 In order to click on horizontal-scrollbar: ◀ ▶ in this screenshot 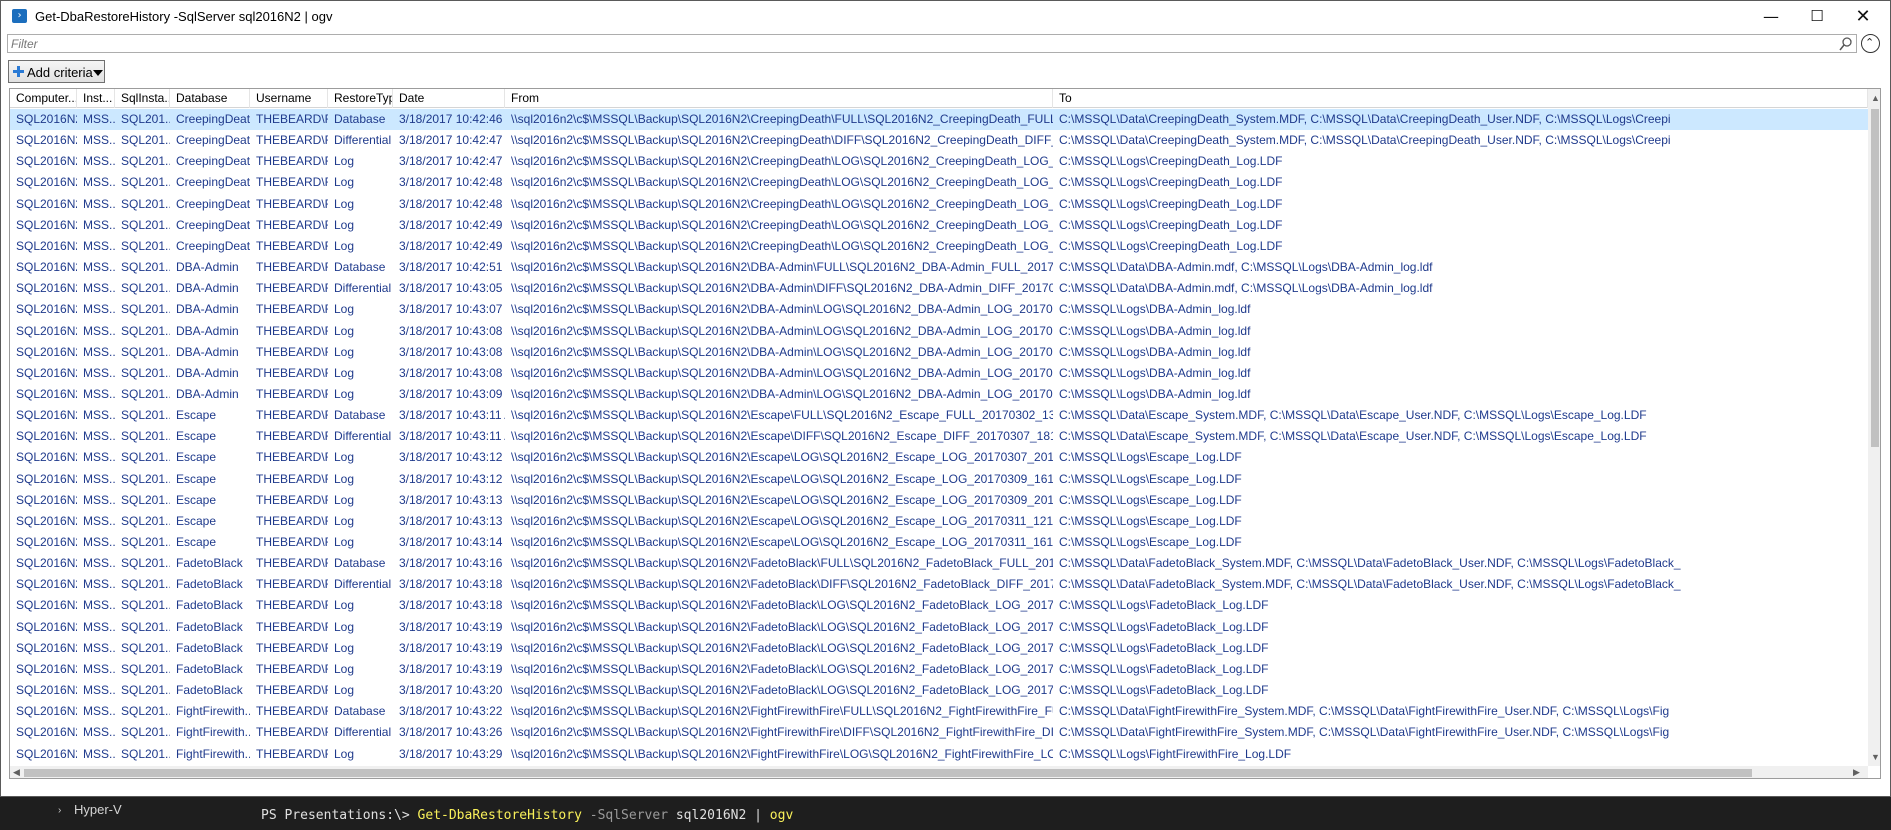, I will do `click(939, 772)`.